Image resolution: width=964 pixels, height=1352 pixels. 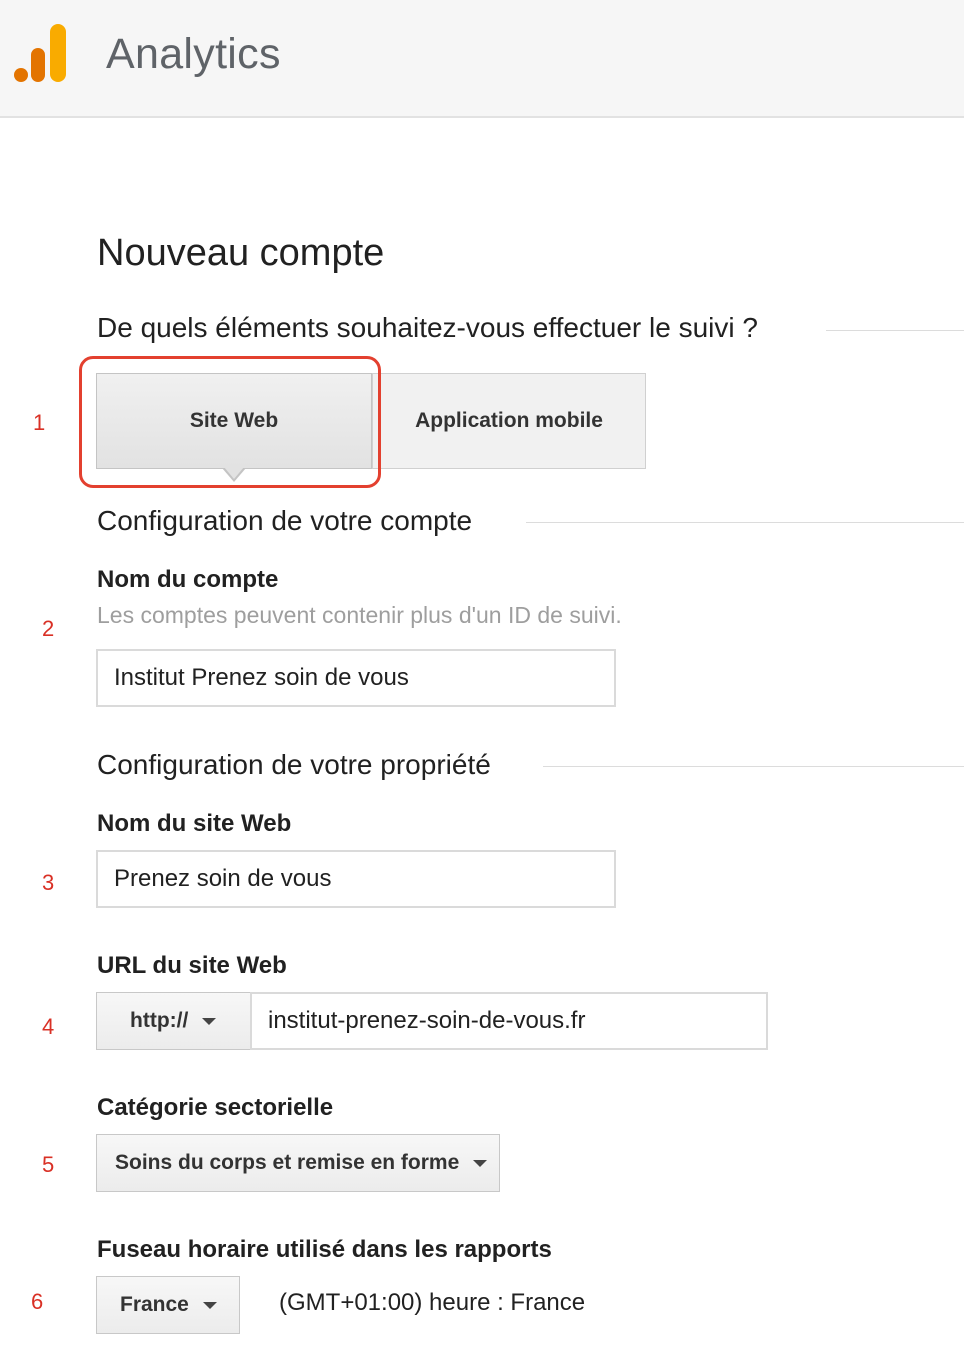 I want to click on industry-category-value: Soins du corps et remise en forme, so click(x=287, y=1162).